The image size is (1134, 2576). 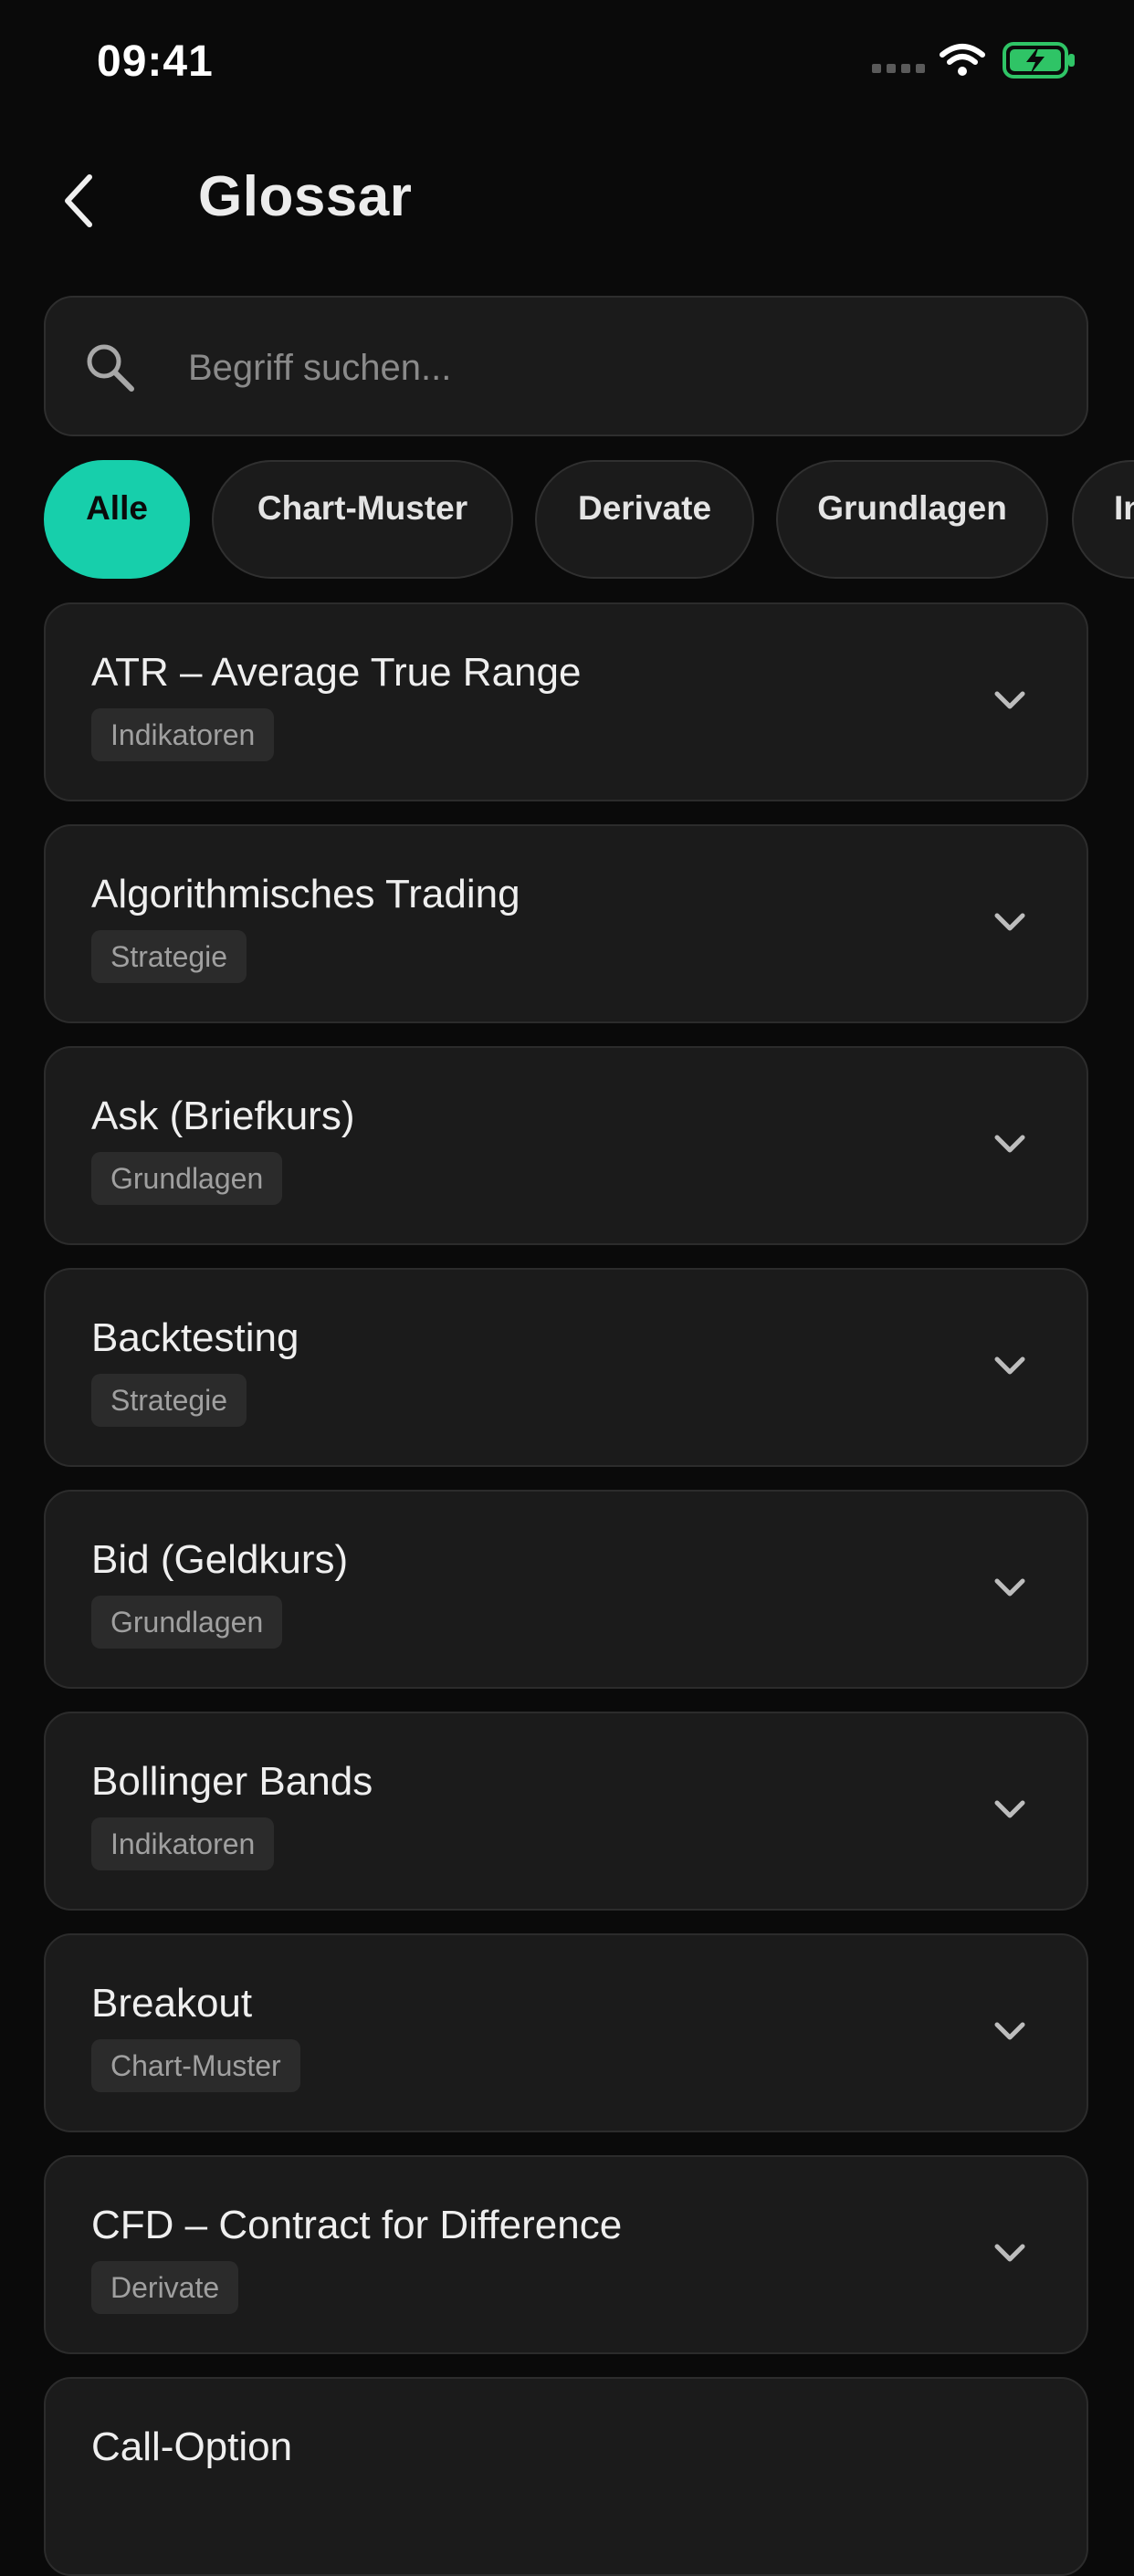 I want to click on page-title: Glossar, so click(x=305, y=196).